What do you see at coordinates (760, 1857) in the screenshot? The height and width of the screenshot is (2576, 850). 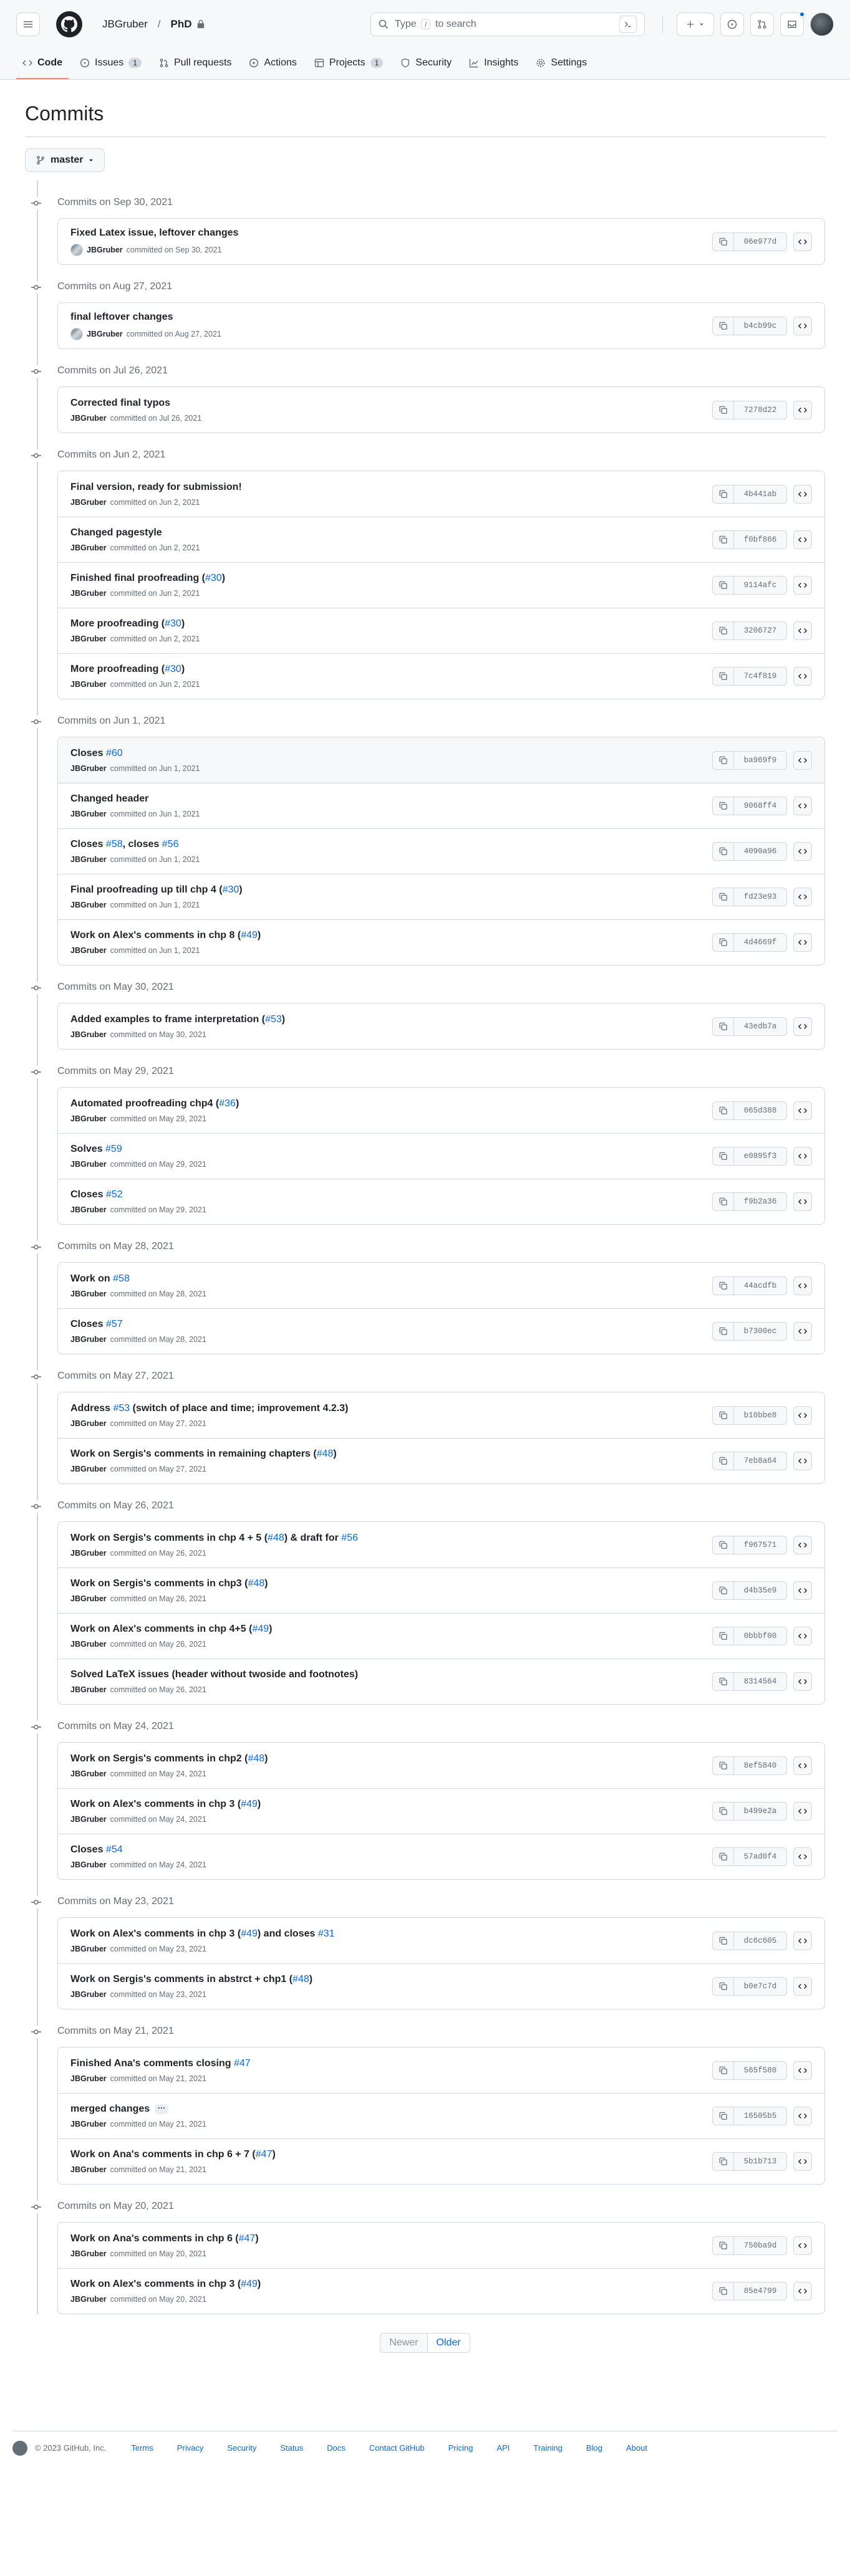 I see `commit-sha-link: 57ad0f4` at bounding box center [760, 1857].